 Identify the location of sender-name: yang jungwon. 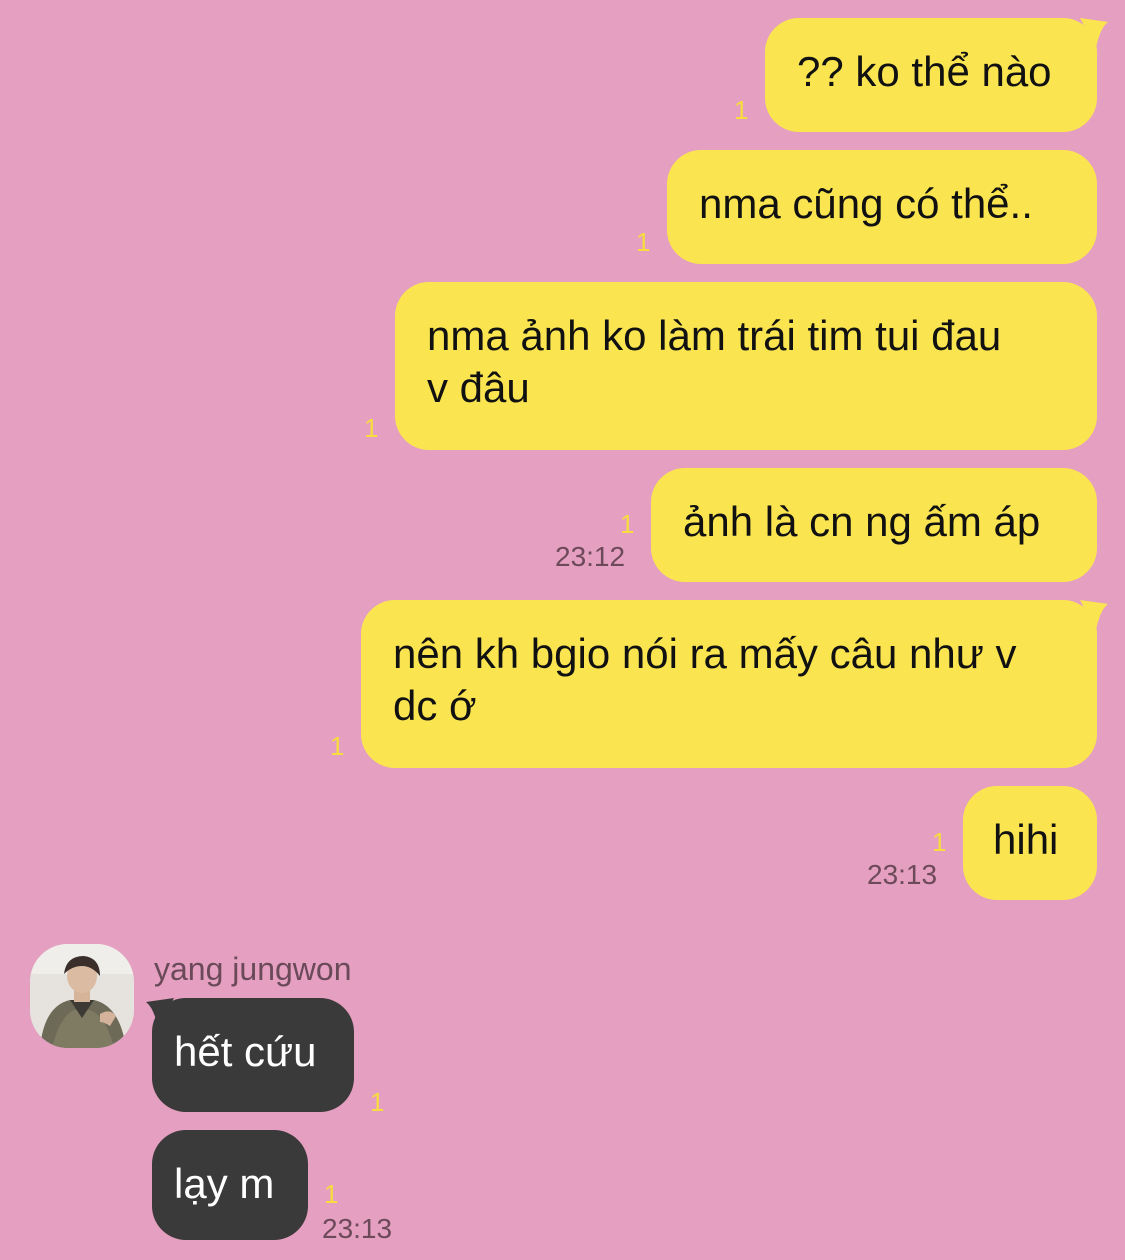
(253, 969).